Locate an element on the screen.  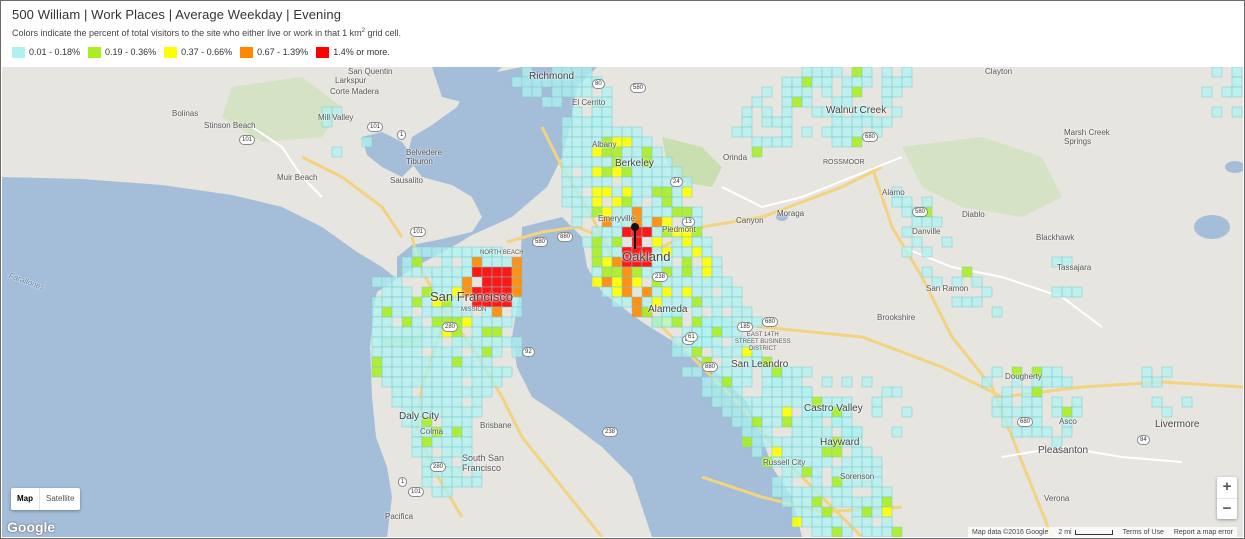
map-type-satellite-button: Satellite is located at coordinates (59, 499).